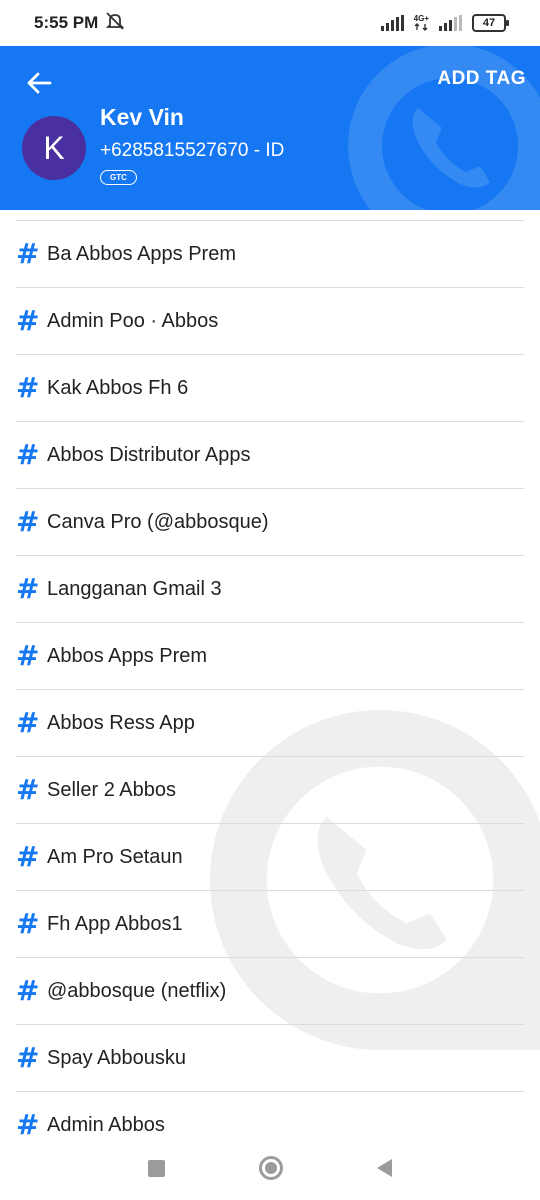 The width and height of the screenshot is (540, 1200). Describe the element at coordinates (270, 1114) in the screenshot. I see `tag-item: # Admin Abbos` at that location.